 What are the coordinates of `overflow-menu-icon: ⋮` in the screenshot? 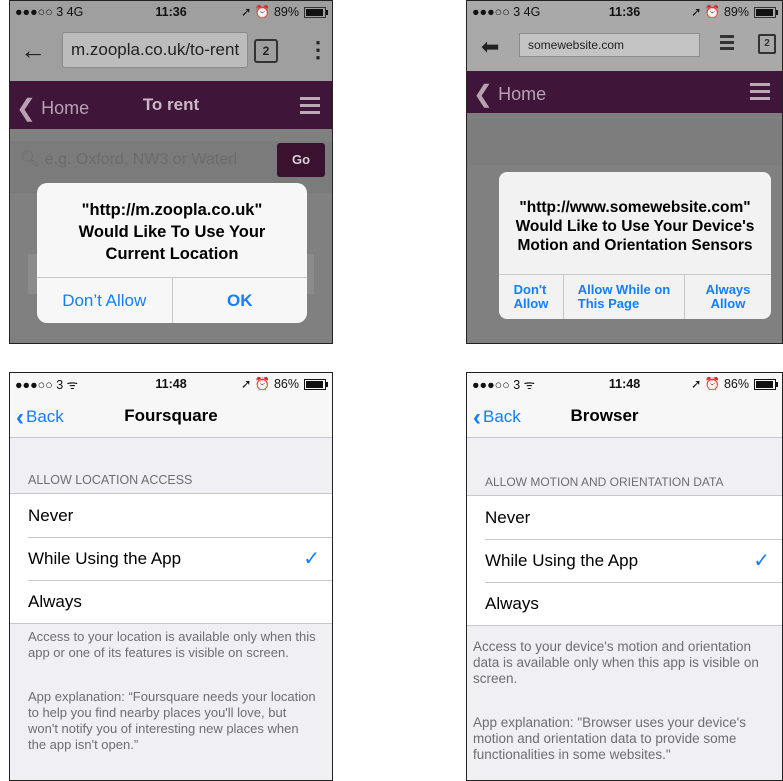 It's located at (318, 50).